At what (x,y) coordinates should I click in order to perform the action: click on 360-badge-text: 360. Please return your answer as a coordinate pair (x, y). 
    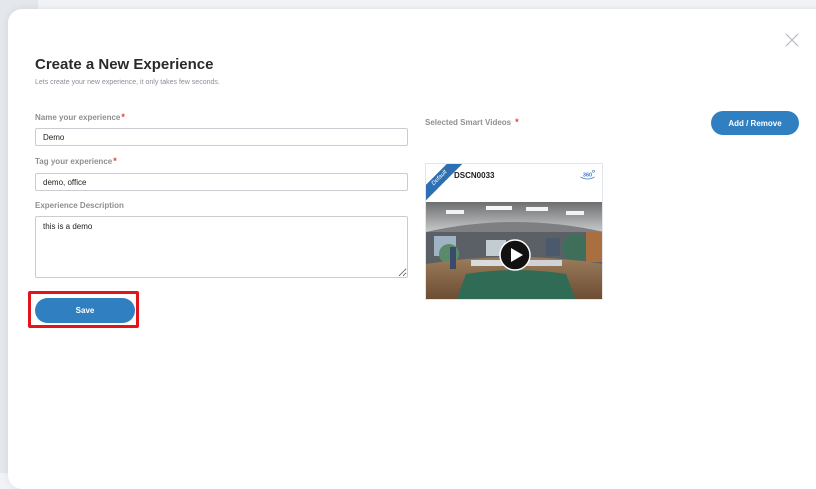
    Looking at the image, I should click on (587, 176).